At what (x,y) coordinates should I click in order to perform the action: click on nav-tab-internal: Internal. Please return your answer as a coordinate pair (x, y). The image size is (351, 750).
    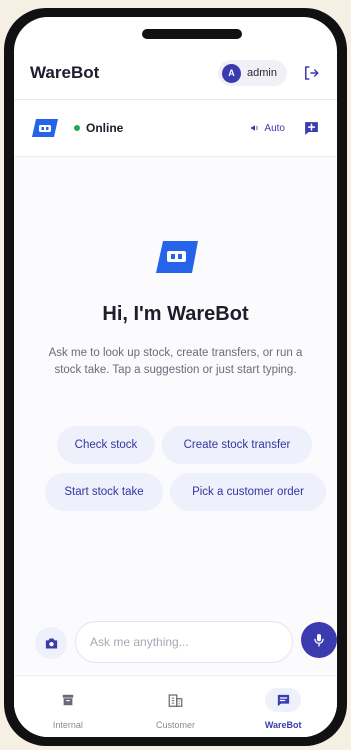
    Looking at the image, I should click on (68, 706).